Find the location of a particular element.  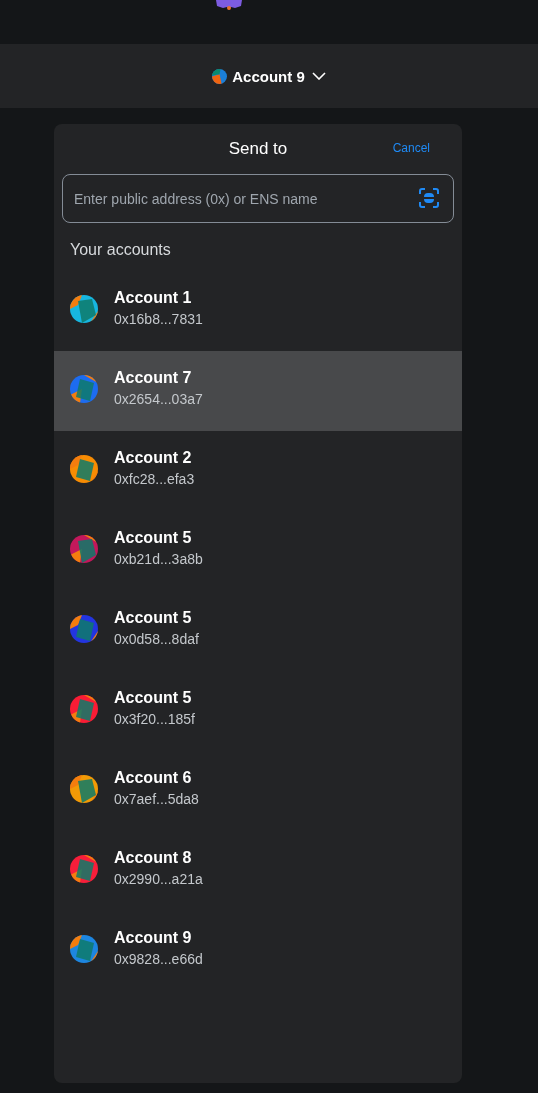

caret-icon is located at coordinates (318, 76).